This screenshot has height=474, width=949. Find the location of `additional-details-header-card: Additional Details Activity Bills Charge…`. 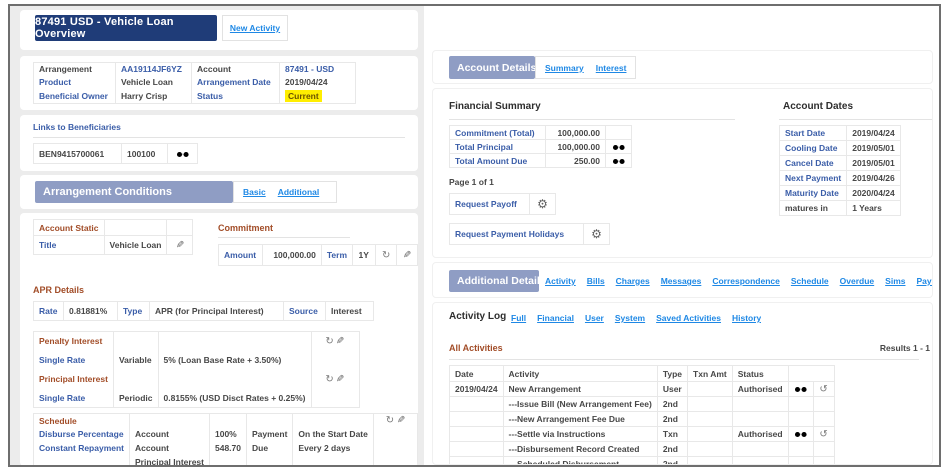

additional-details-header-card: Additional Details Activity Bills Charge… is located at coordinates (682, 280).